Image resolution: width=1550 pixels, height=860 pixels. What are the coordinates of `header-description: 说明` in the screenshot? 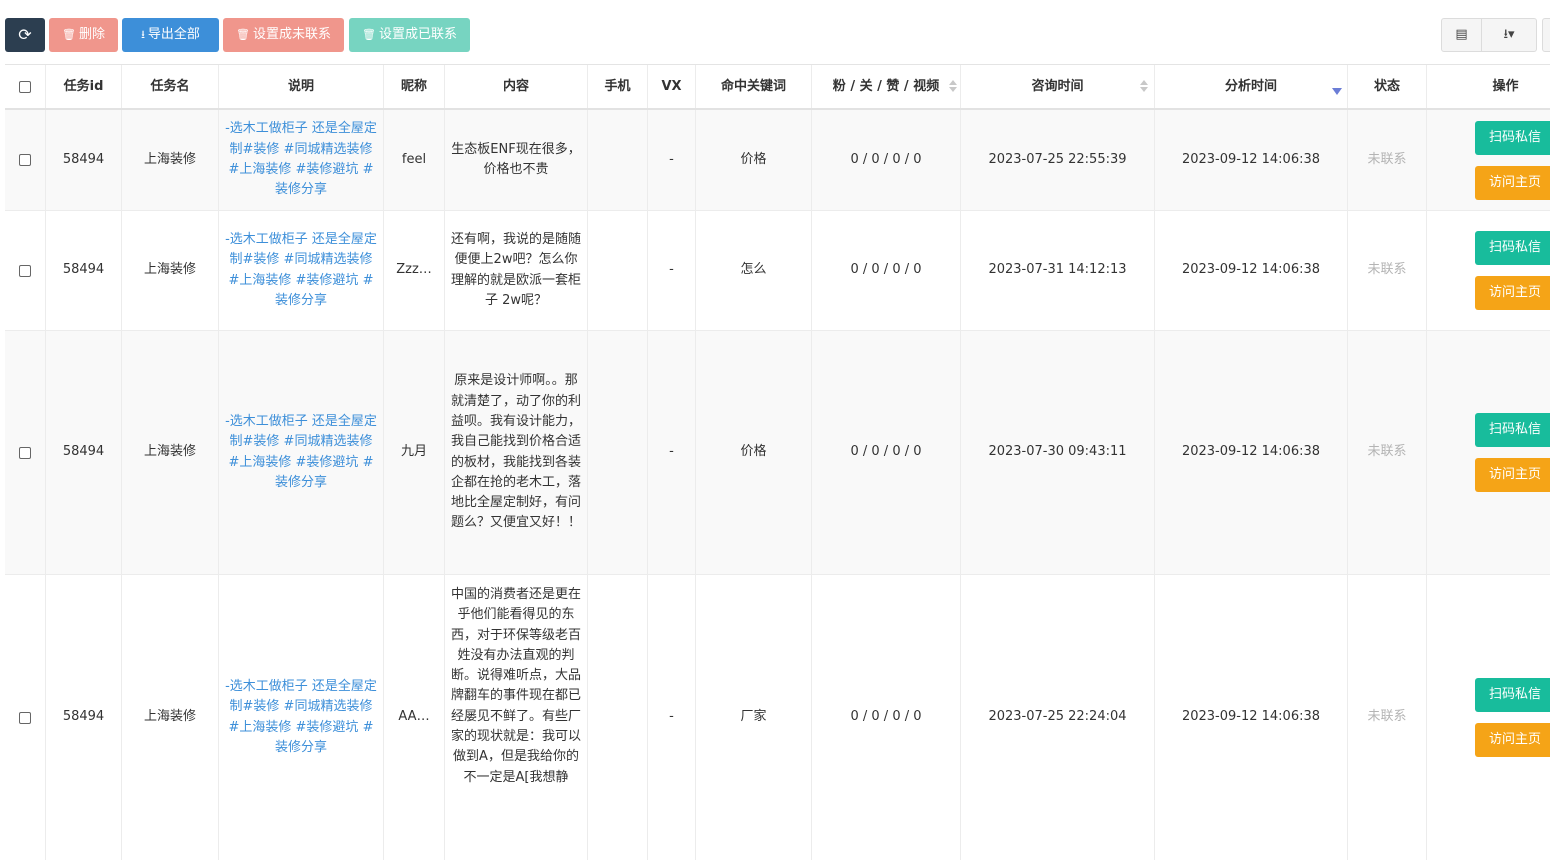 It's located at (300, 86).